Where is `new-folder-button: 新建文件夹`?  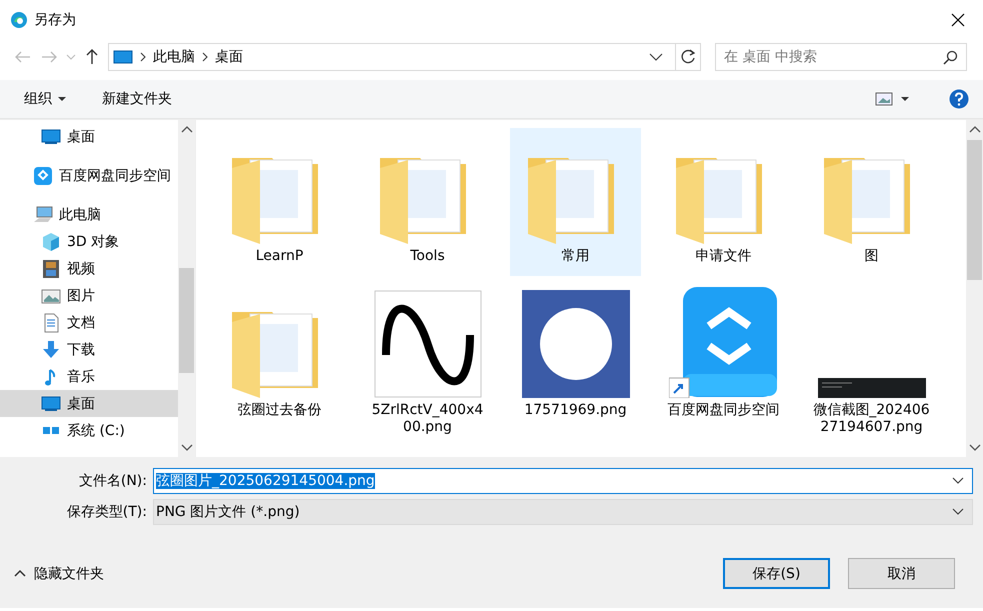 new-folder-button: 新建文件夹 is located at coordinates (137, 99).